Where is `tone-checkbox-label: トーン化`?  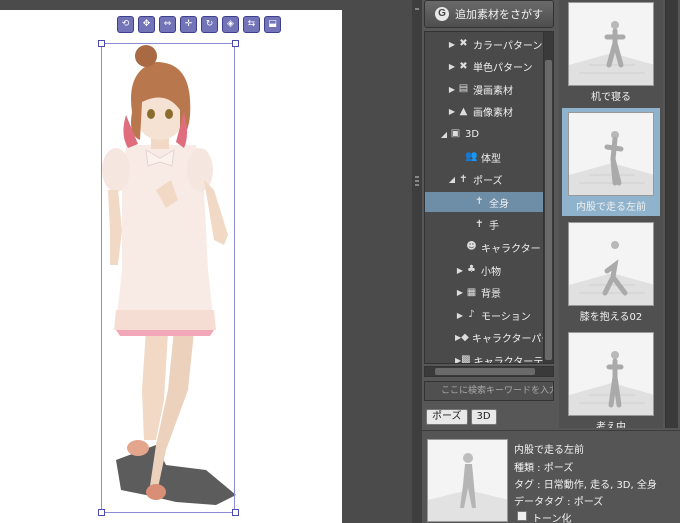 tone-checkbox-label: トーン化 is located at coordinates (552, 518).